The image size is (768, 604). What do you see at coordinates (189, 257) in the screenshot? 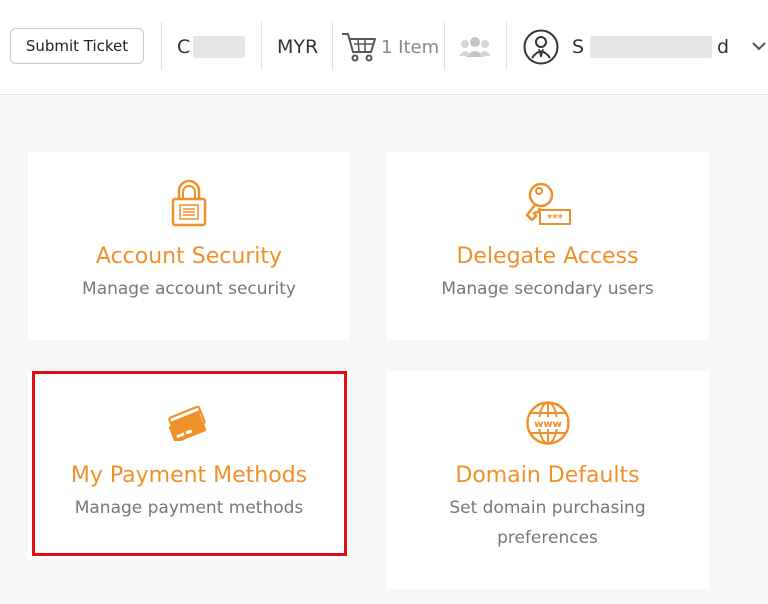
I see `card-title: Account Security` at bounding box center [189, 257].